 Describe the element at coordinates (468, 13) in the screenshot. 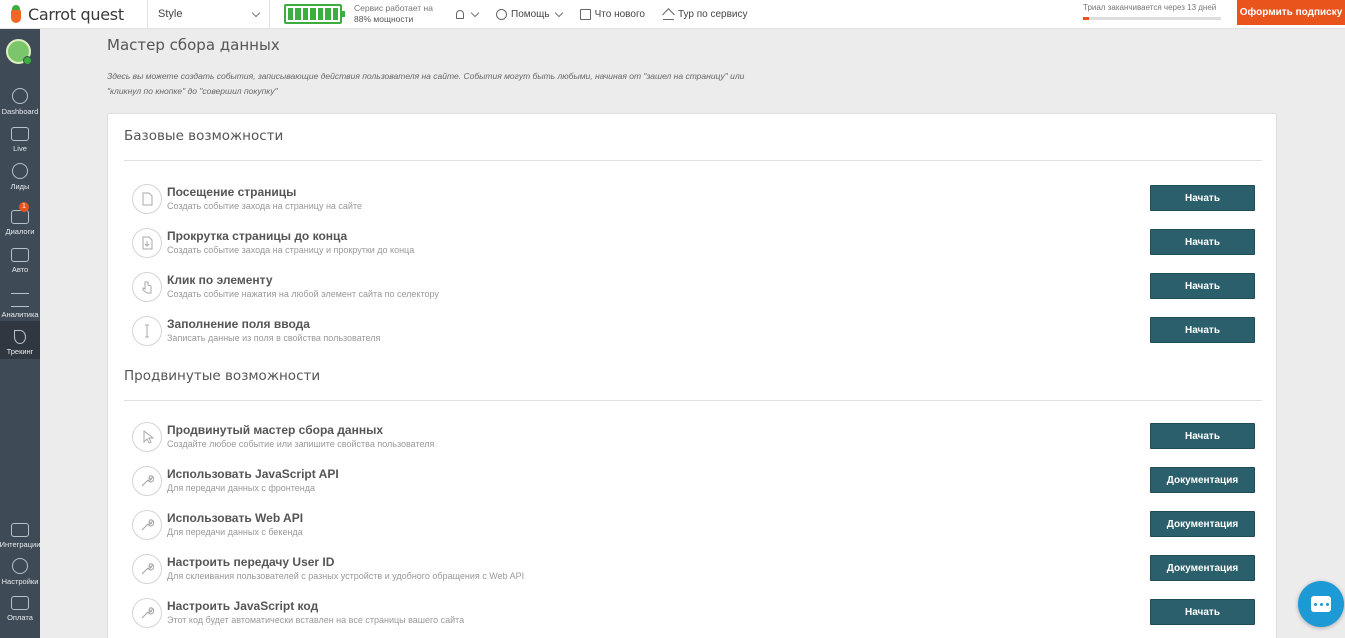

I see `notifications-button` at that location.